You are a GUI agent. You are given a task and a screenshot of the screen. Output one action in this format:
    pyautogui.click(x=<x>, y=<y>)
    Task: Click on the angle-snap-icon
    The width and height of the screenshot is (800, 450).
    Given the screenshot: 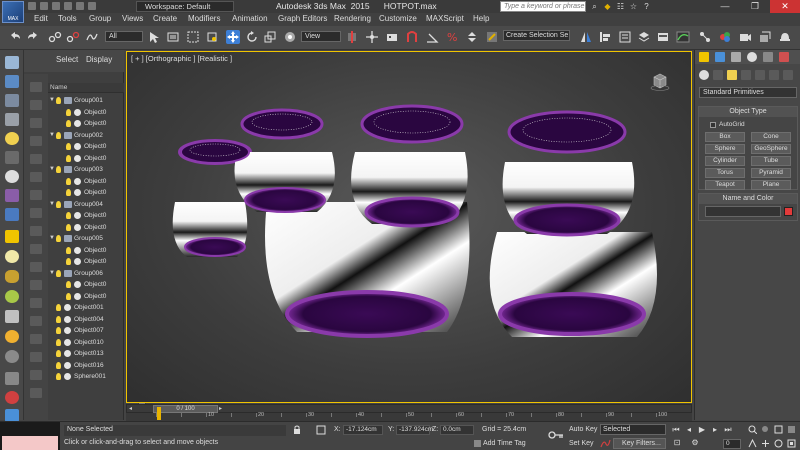 What is the action you would take?
    pyautogui.click(x=432, y=37)
    